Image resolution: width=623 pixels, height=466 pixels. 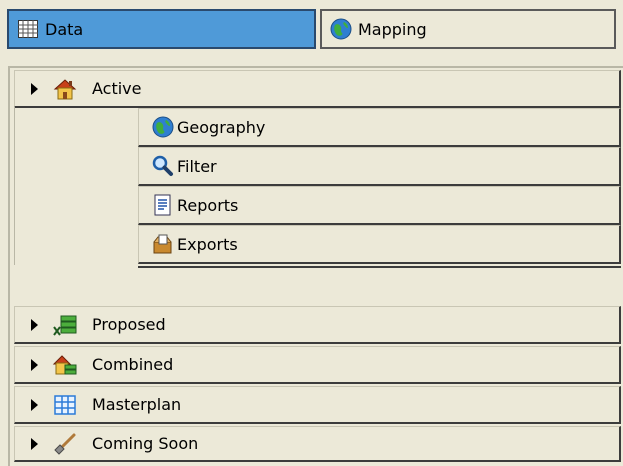 What do you see at coordinates (65, 325) in the screenshot?
I see `proposed-icon` at bounding box center [65, 325].